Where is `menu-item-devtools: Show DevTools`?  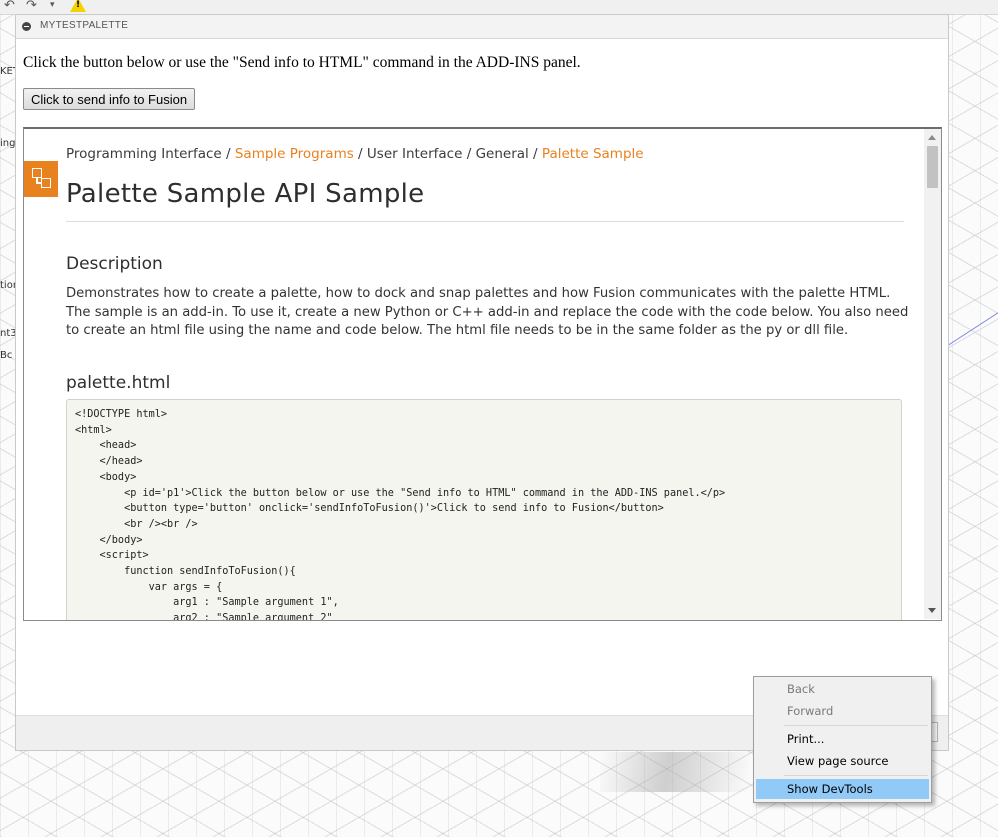 menu-item-devtools: Show DevTools is located at coordinates (842, 789).